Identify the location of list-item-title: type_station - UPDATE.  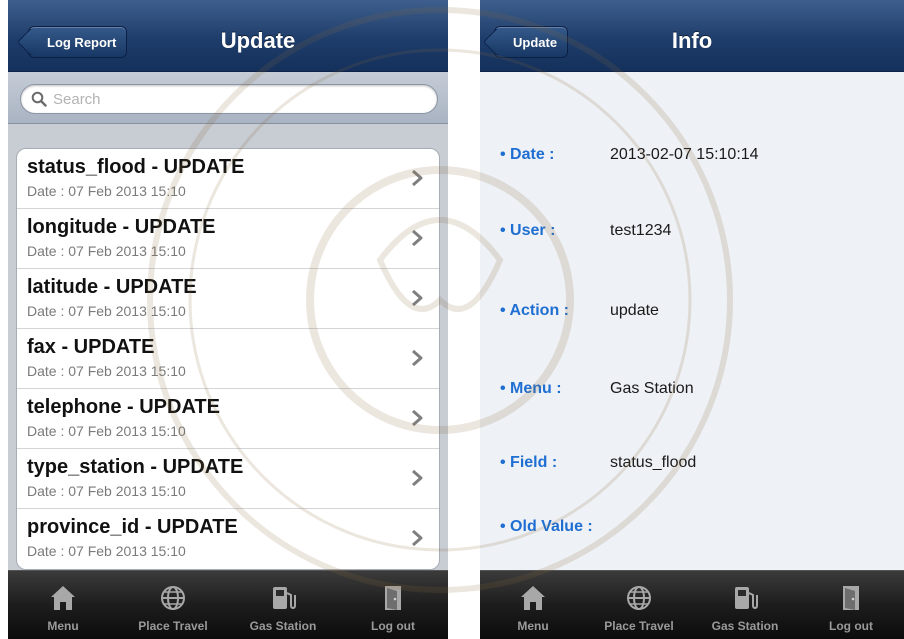
(135, 467).